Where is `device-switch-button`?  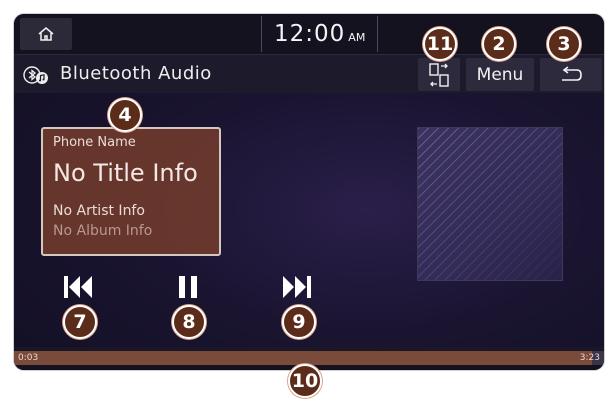
device-switch-button is located at coordinates (439, 74).